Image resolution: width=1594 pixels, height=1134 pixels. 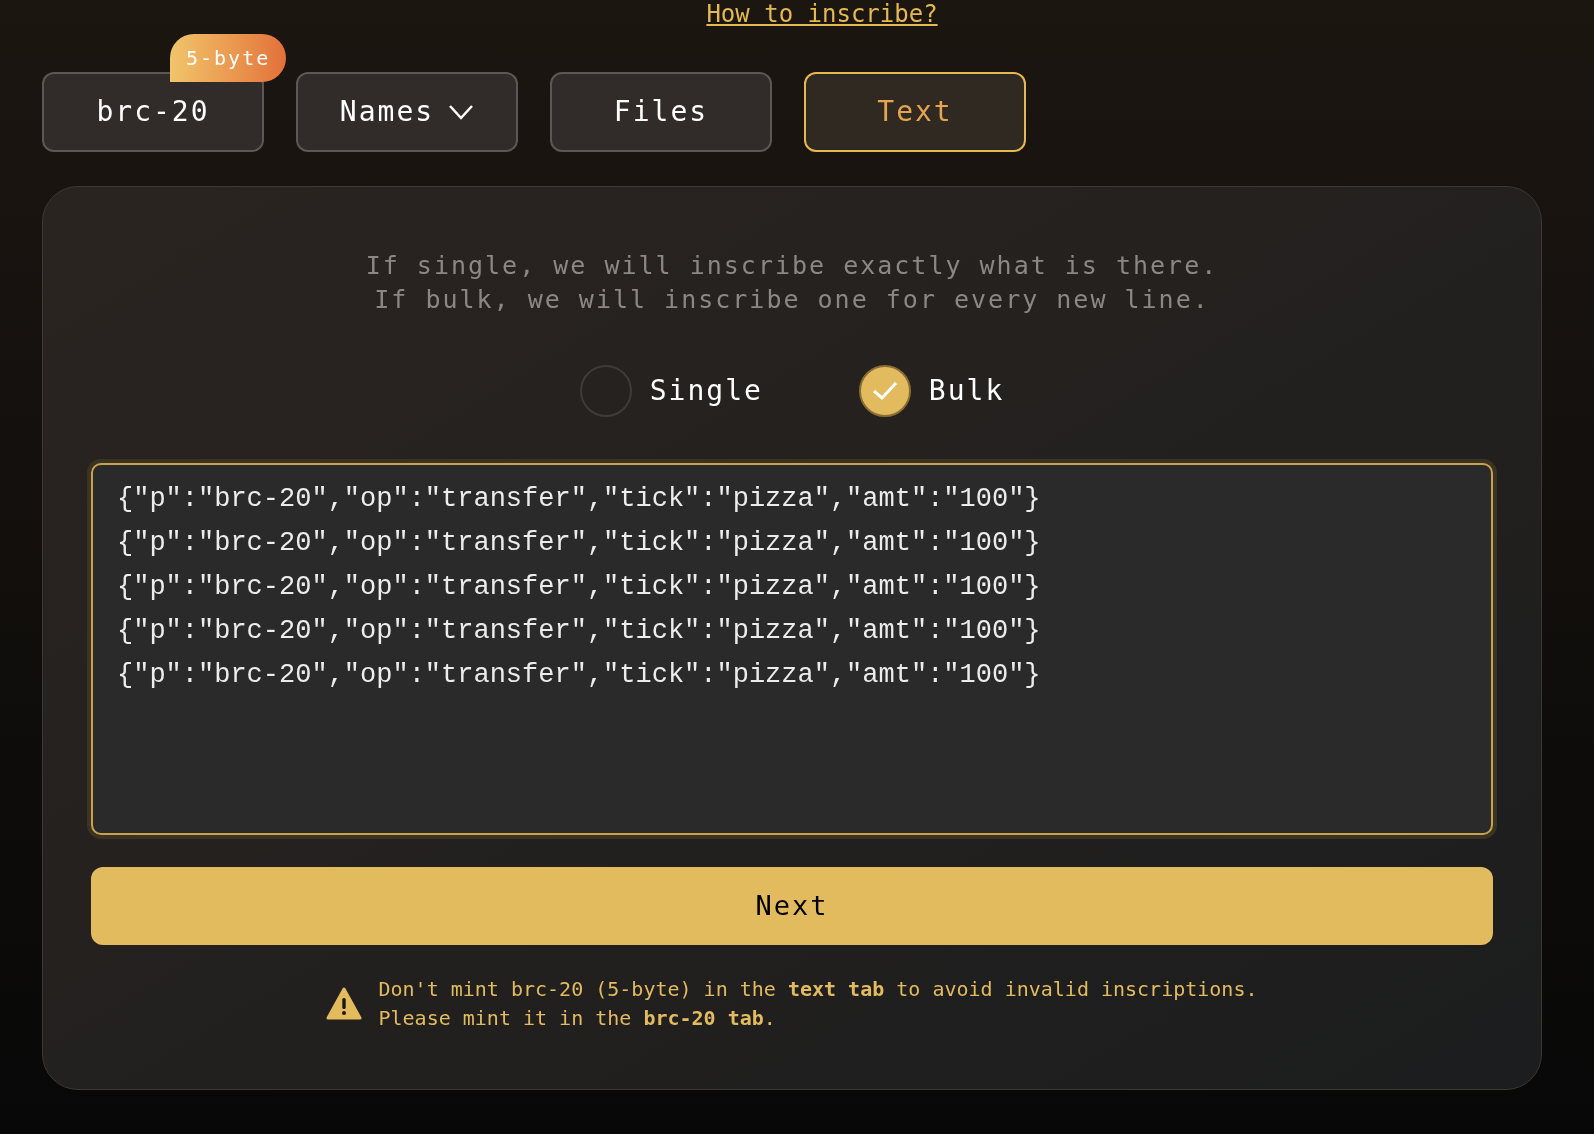 I want to click on badge: 5-byte, so click(x=228, y=58).